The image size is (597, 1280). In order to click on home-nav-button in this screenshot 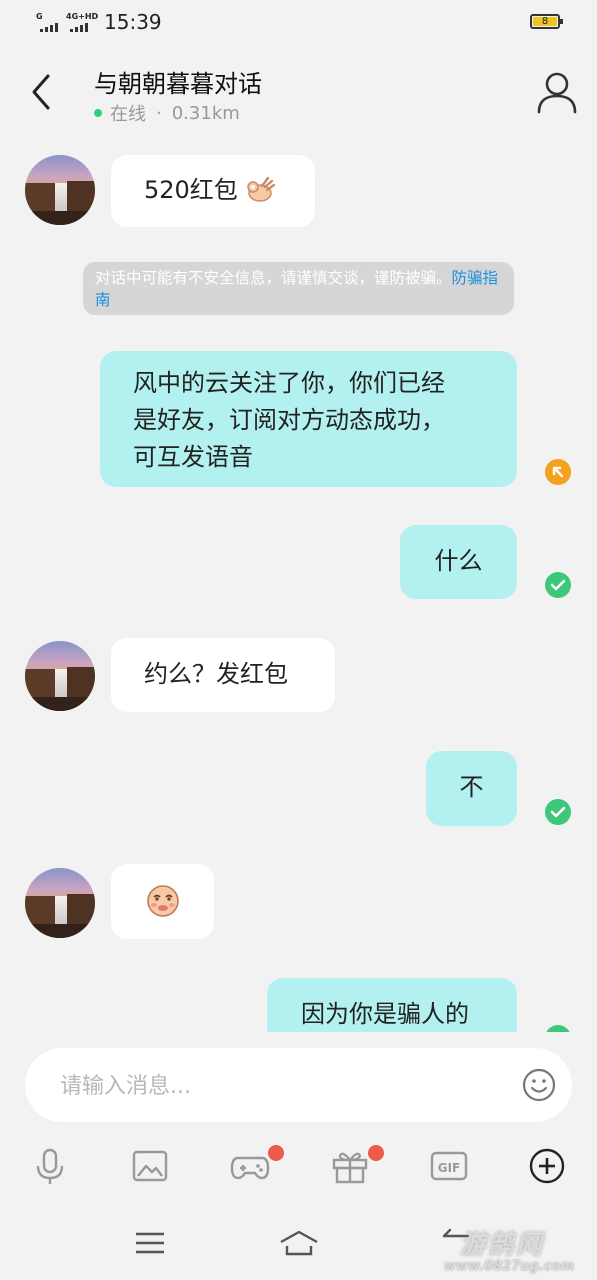, I will do `click(299, 1242)`.